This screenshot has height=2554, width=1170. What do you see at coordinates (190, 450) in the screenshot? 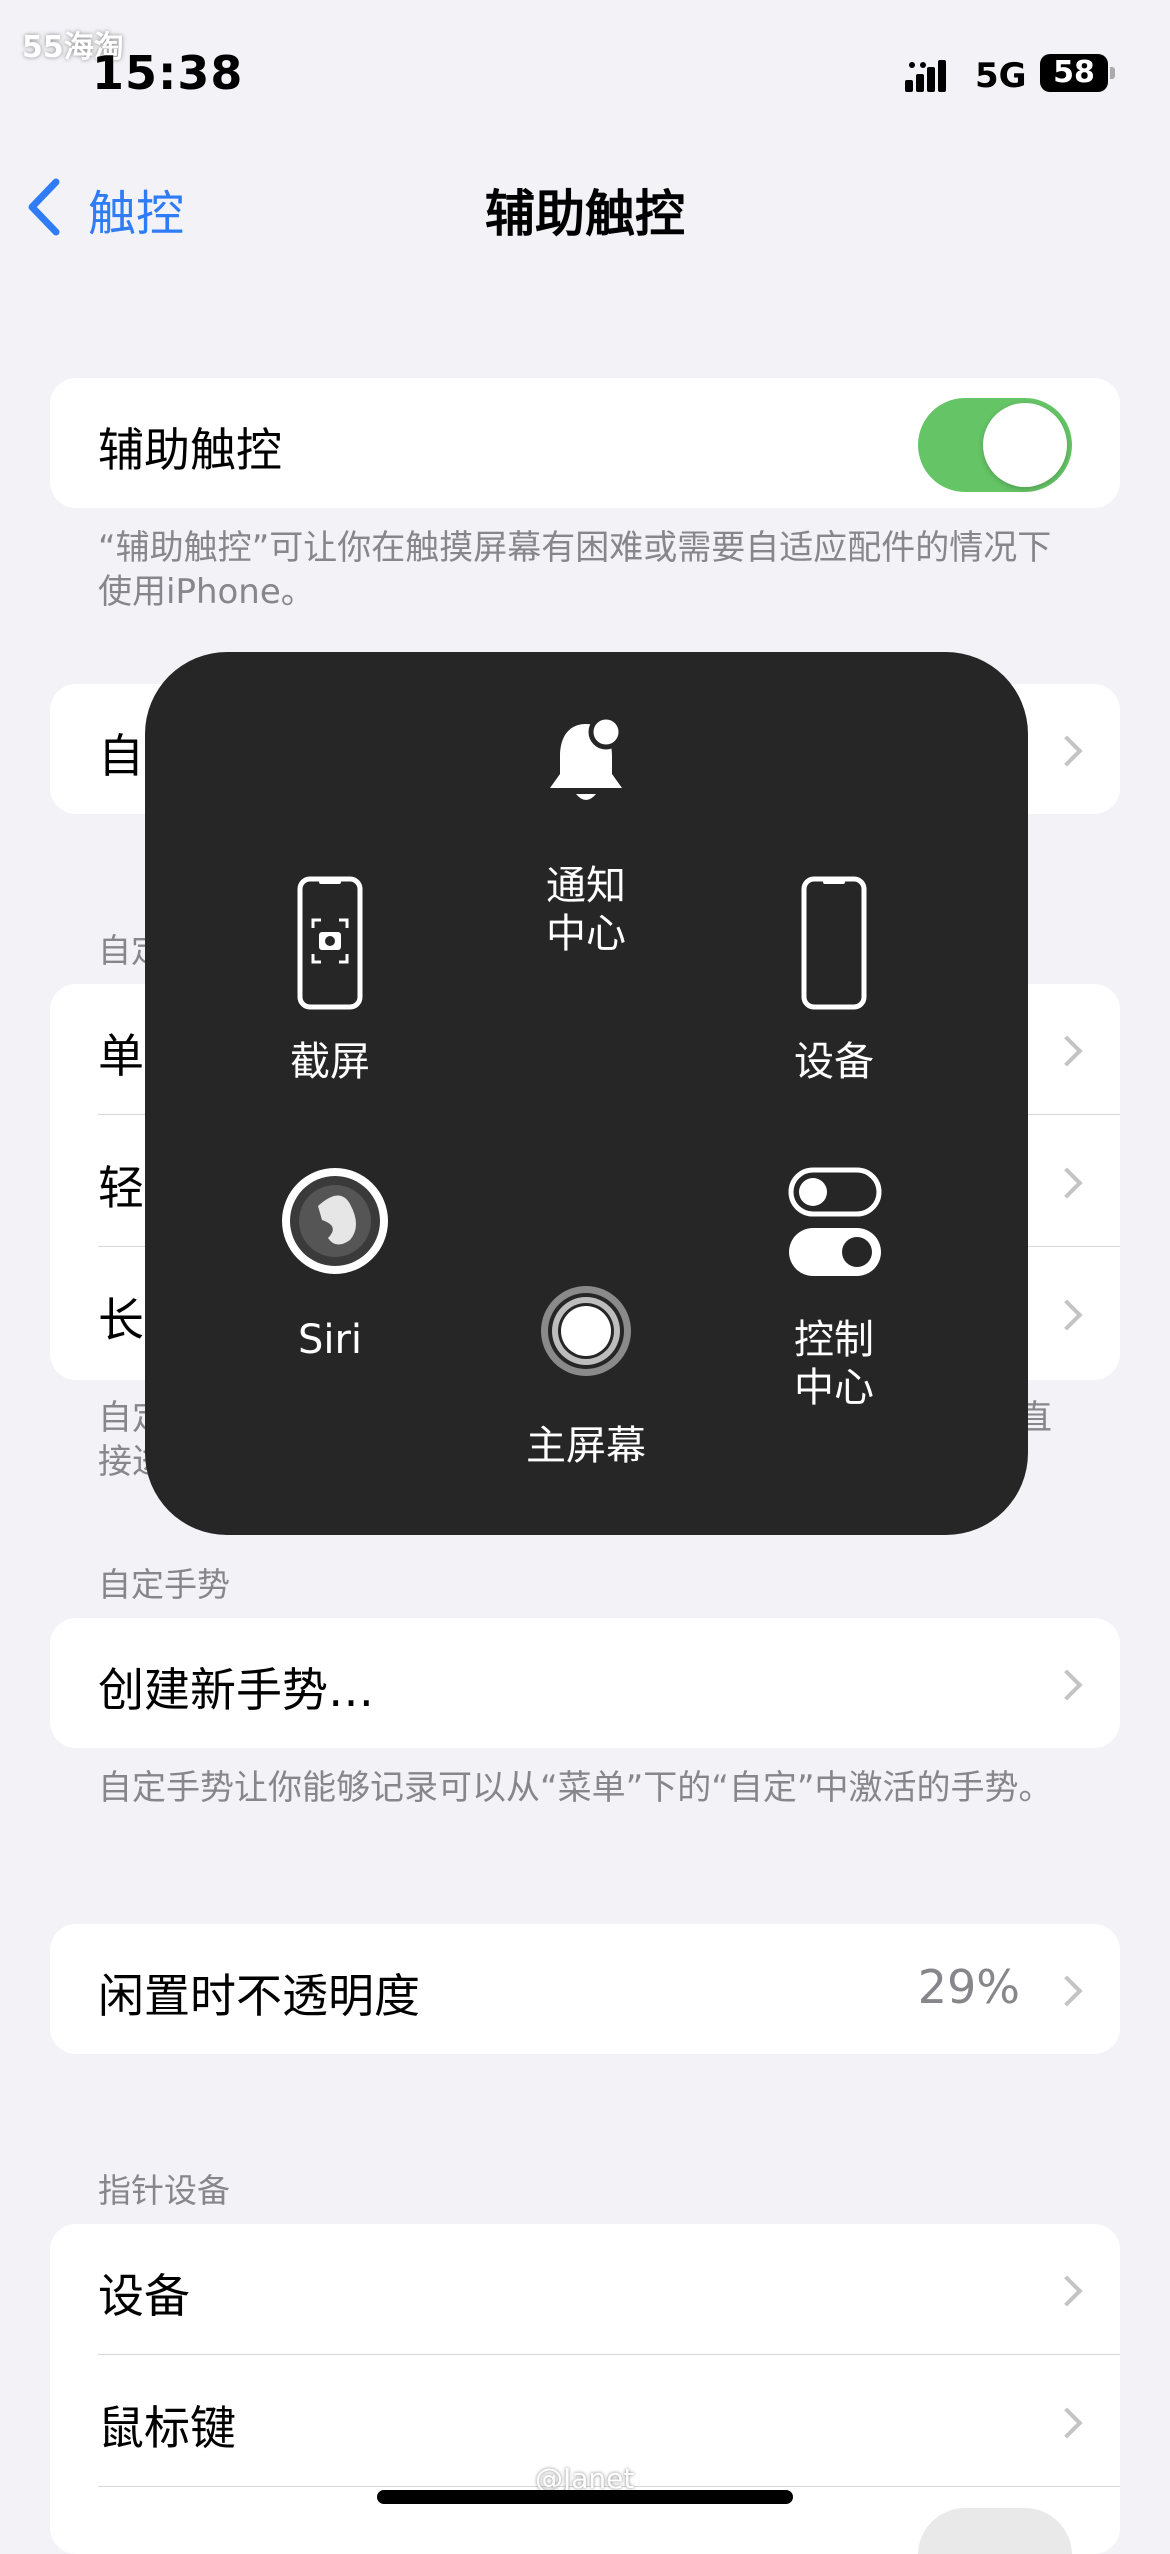
I see `assistive-touch-label: 辅助触控` at bounding box center [190, 450].